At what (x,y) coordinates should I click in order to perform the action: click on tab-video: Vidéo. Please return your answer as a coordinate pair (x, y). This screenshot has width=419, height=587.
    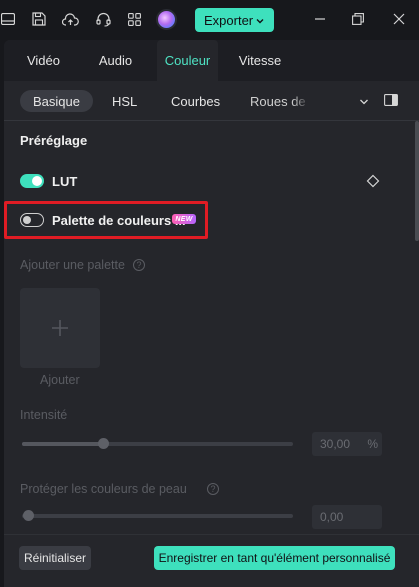
    Looking at the image, I should click on (43, 60).